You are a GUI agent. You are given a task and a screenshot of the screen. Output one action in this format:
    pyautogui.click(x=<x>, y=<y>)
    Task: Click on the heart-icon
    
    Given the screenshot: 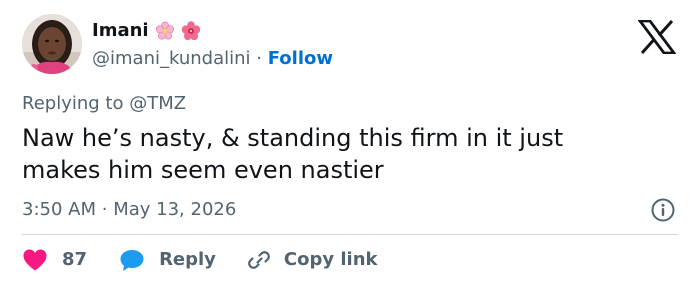 What is the action you would take?
    pyautogui.click(x=35, y=260)
    